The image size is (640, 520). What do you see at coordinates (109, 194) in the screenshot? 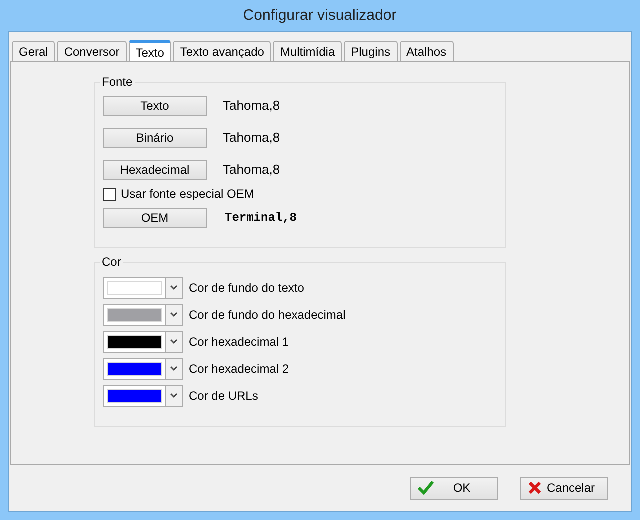
I see `checkbox` at bounding box center [109, 194].